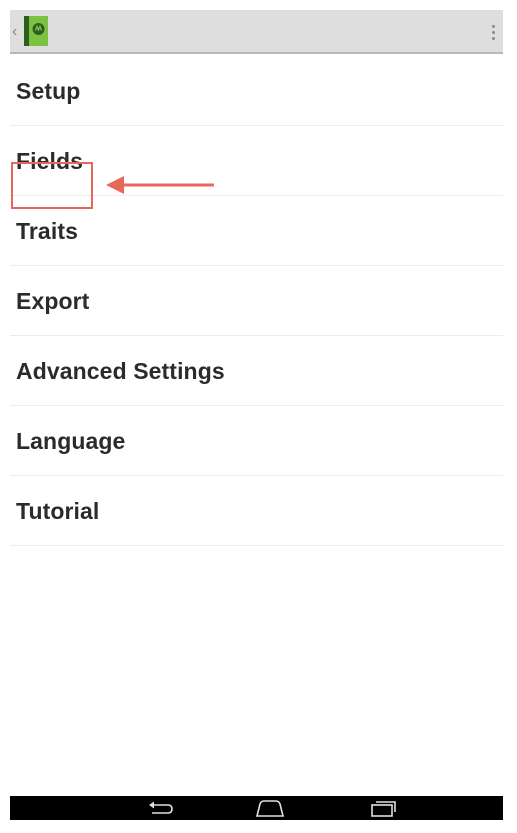 The height and width of the screenshot is (833, 517). What do you see at coordinates (160, 185) in the screenshot?
I see `arrow-left-icon` at bounding box center [160, 185].